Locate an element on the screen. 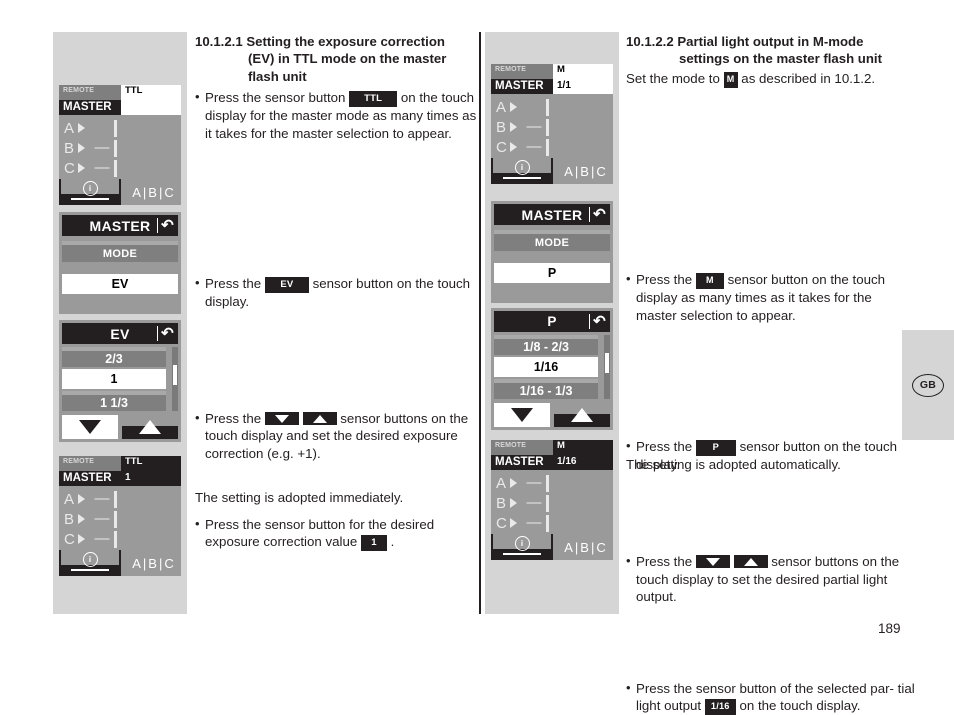  remote-label: REMOTE is located at coordinates (522, 447).